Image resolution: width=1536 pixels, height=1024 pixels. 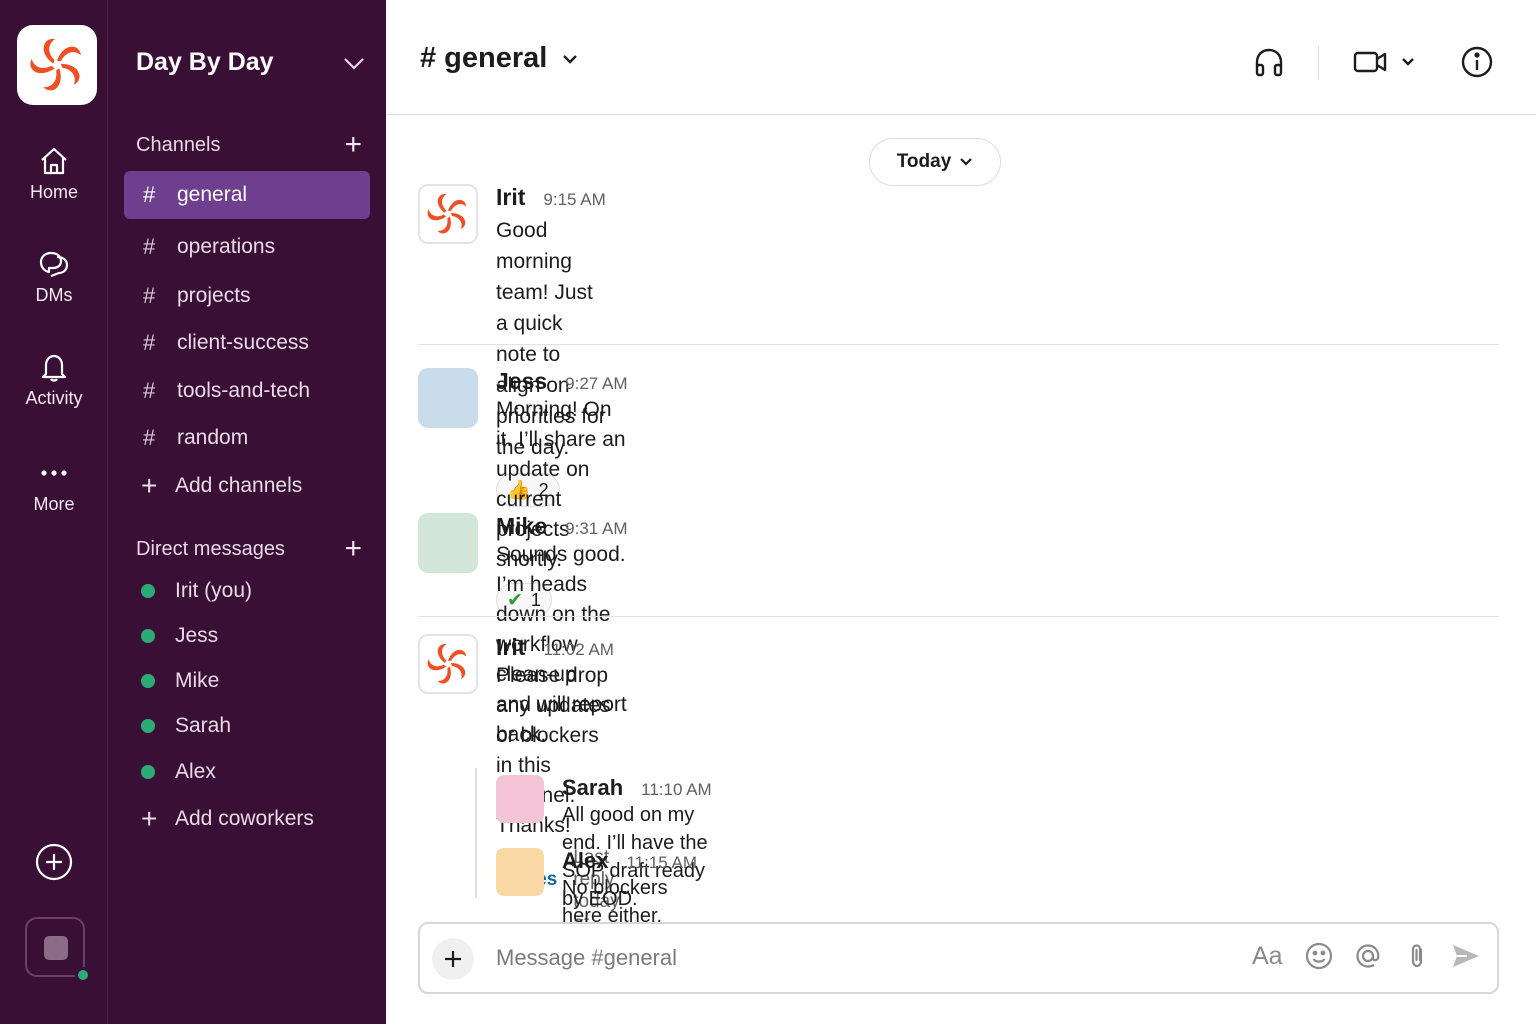 I want to click on channels-section-header: Channels +, so click(x=249, y=145).